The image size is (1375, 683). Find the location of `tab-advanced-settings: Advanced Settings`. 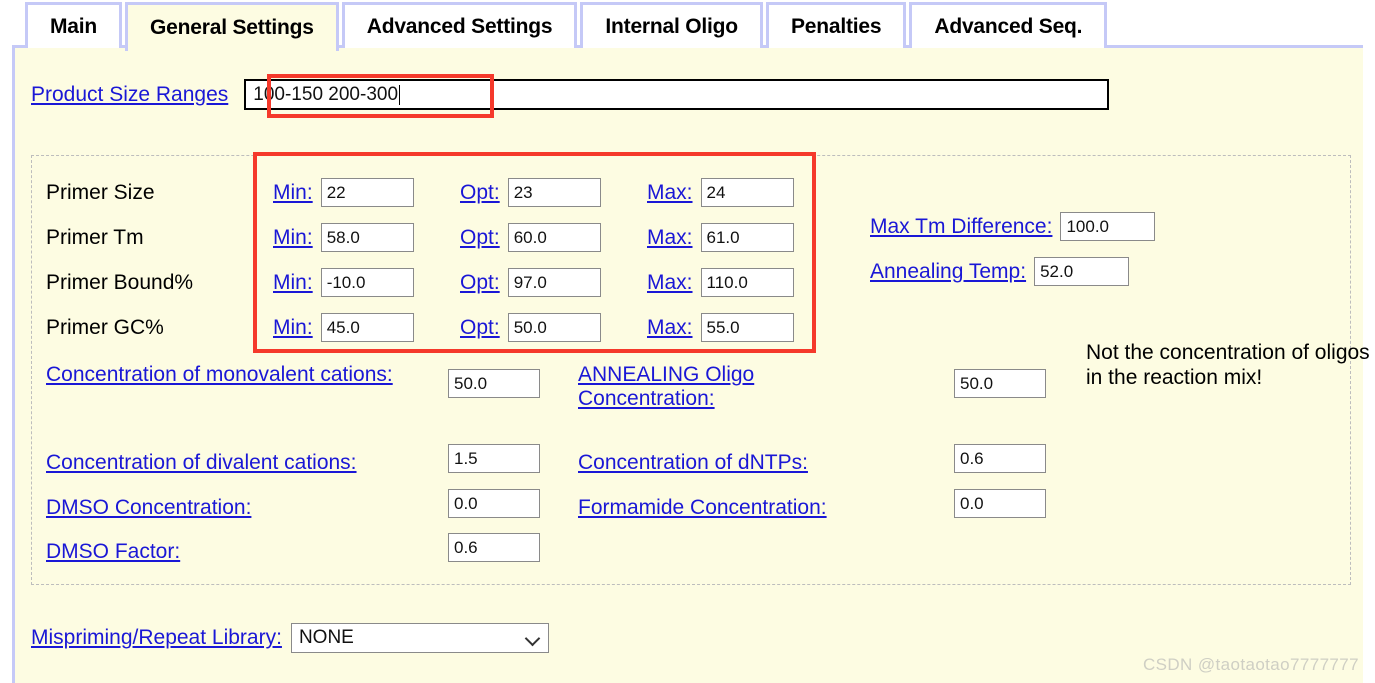

tab-advanced-settings: Advanced Settings is located at coordinates (459, 25).